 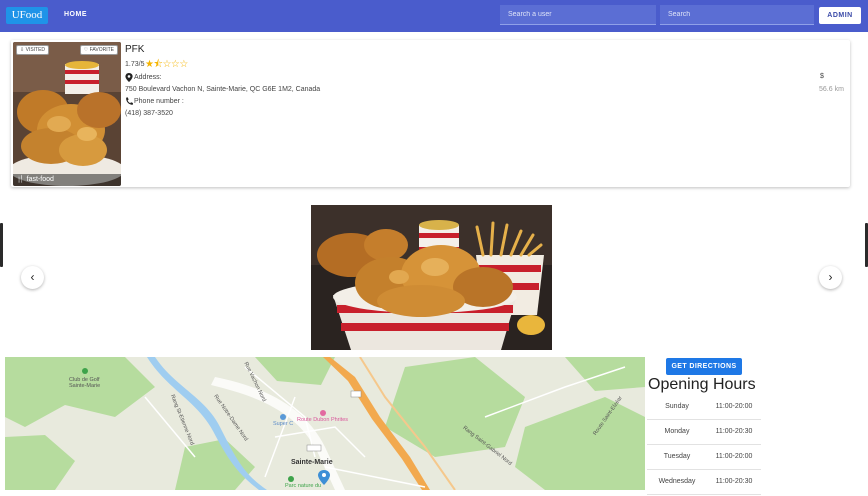 What do you see at coordinates (1, 245) in the screenshot?
I see `left-edge-handle` at bounding box center [1, 245].